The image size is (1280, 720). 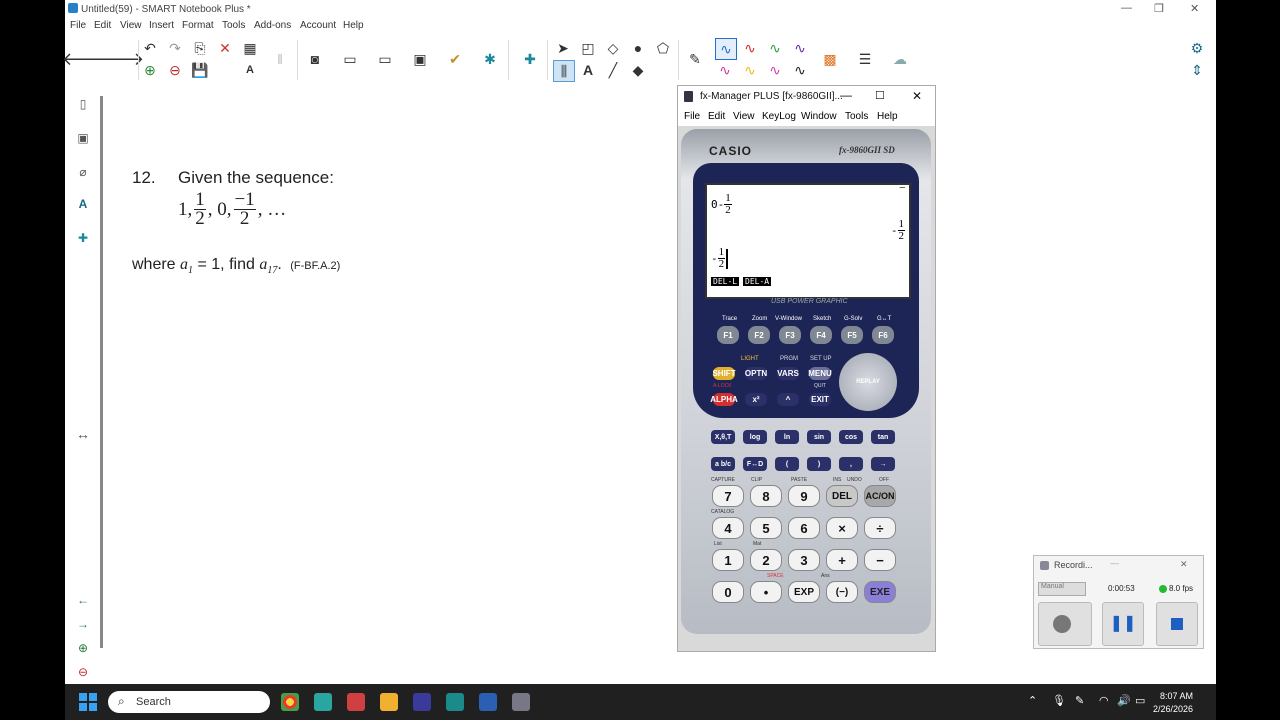 What do you see at coordinates (1159, 8) in the screenshot?
I see `maximize-button: ❐` at bounding box center [1159, 8].